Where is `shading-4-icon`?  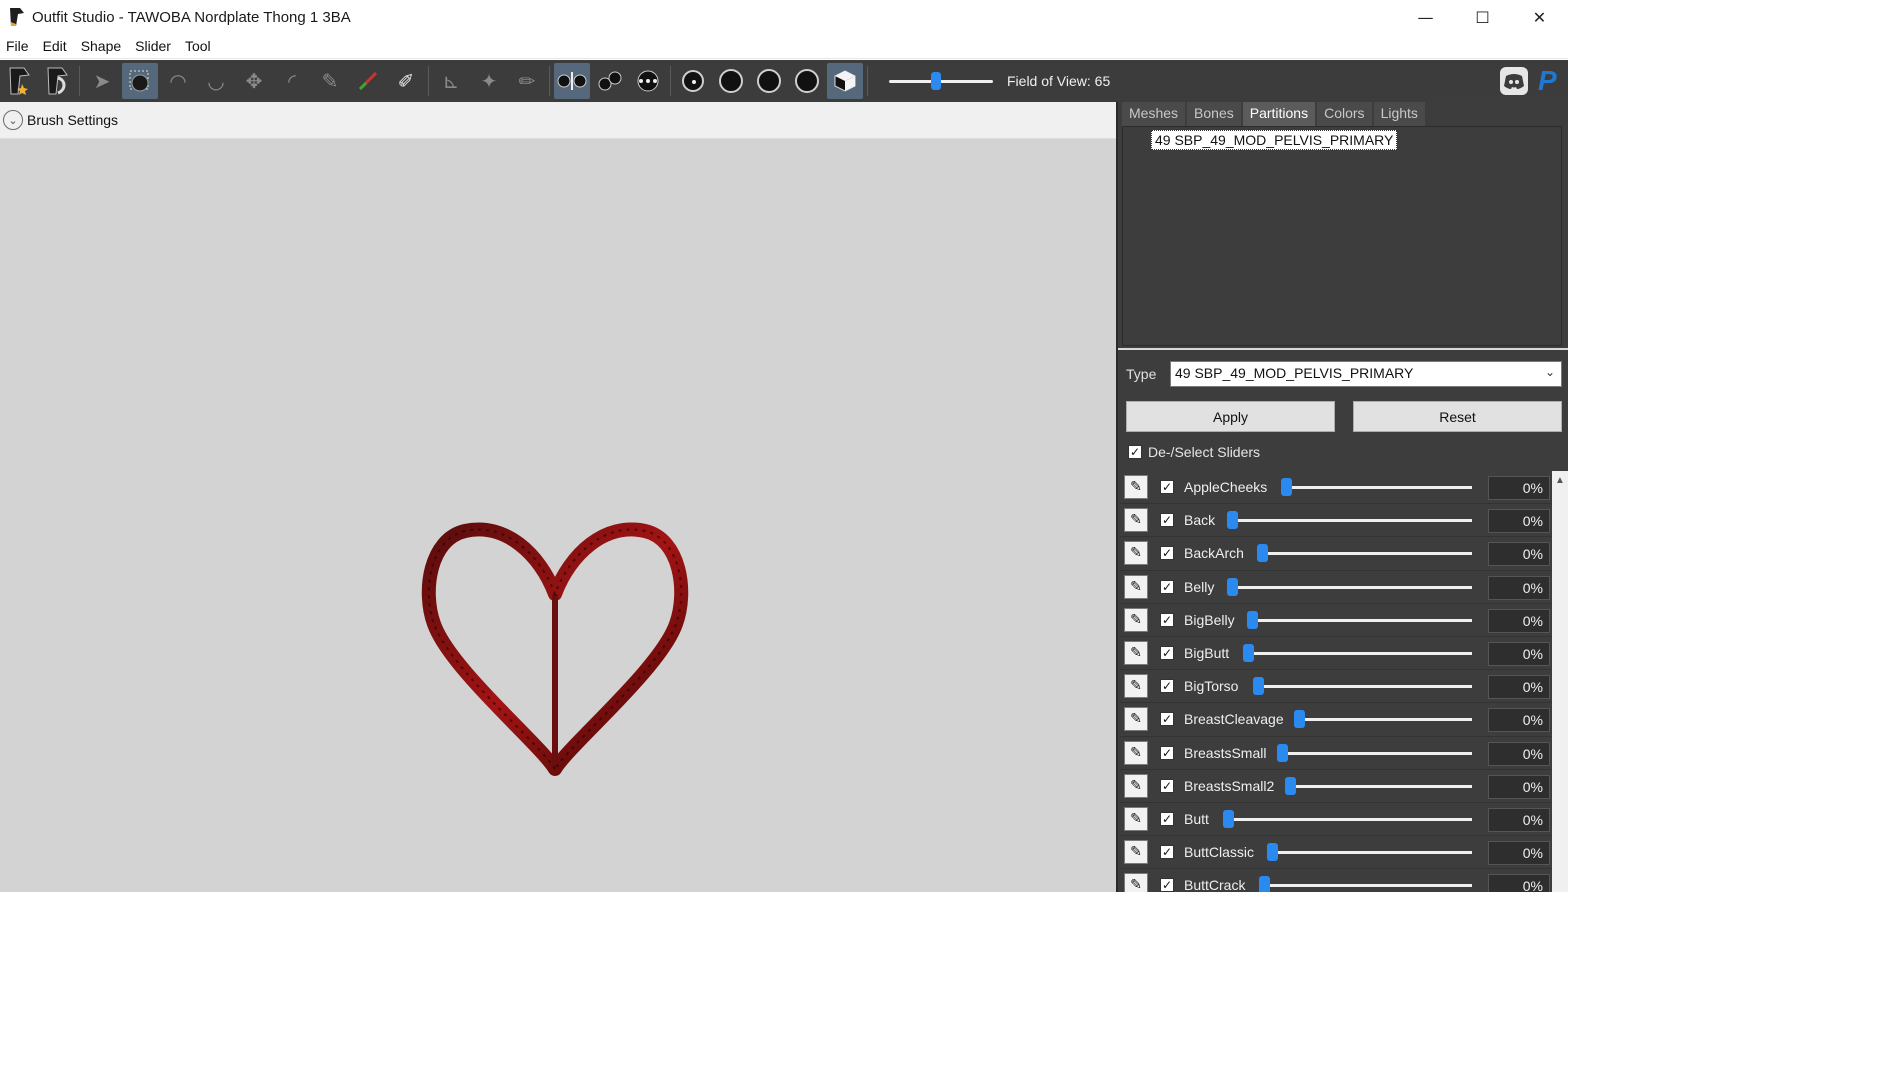 shading-4-icon is located at coordinates (807, 81).